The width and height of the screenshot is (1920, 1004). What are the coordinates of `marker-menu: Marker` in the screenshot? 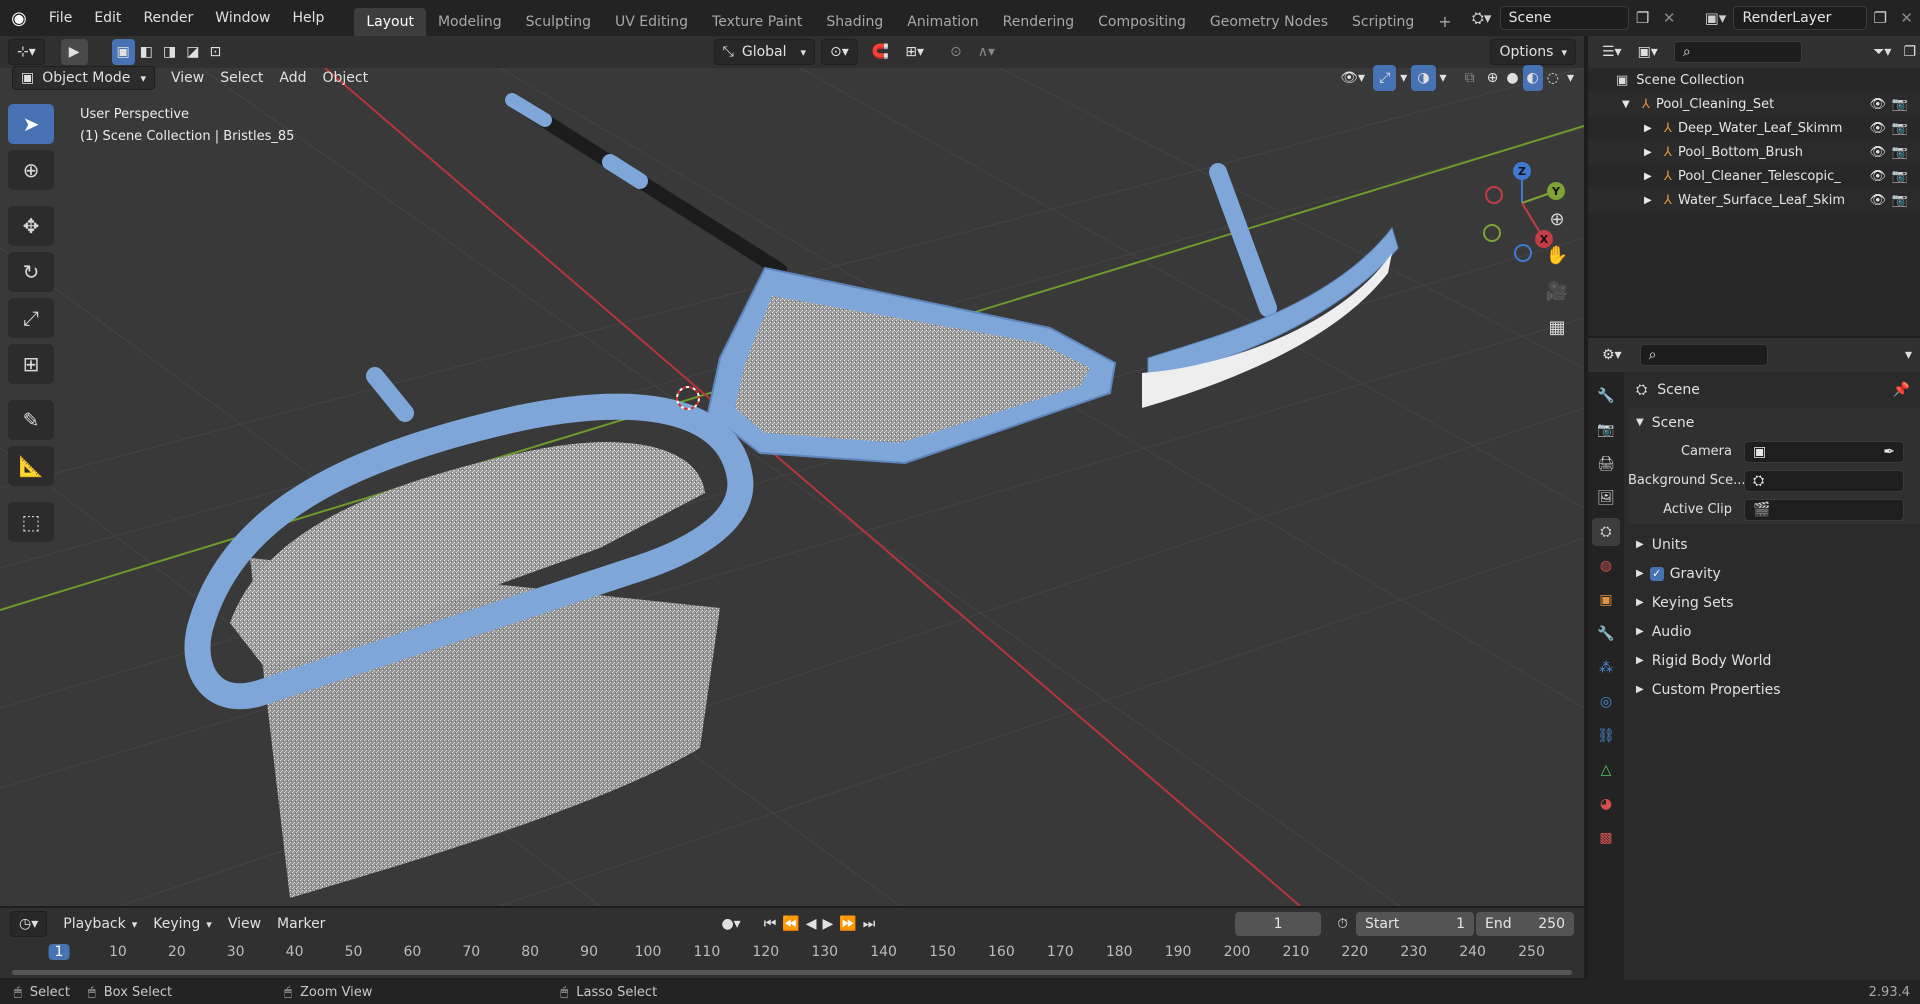 It's located at (301, 924).